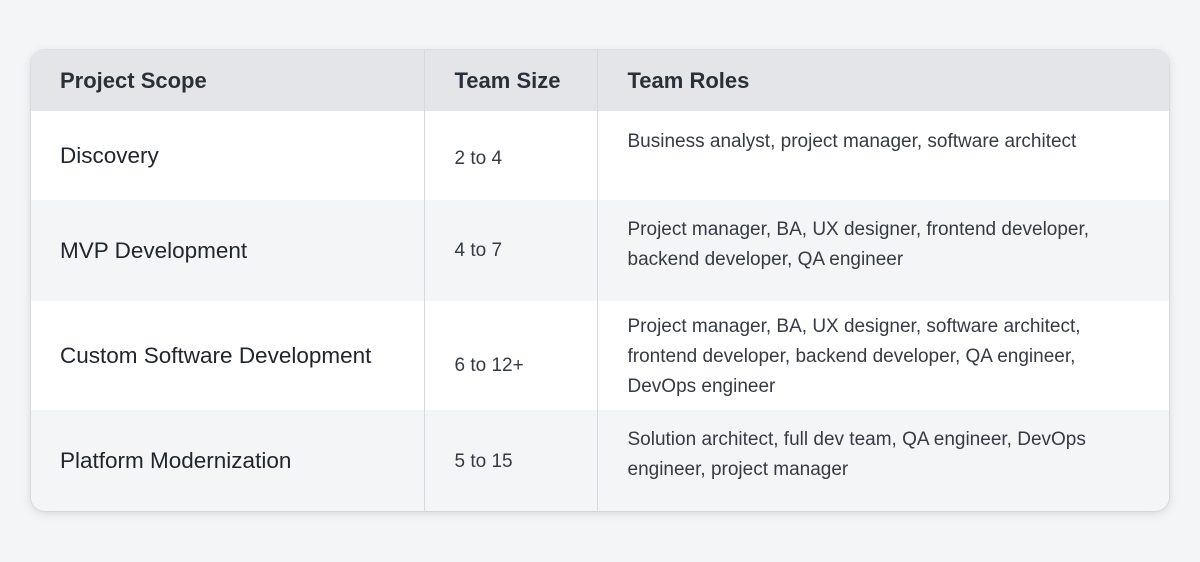  What do you see at coordinates (511, 80) in the screenshot?
I see `header-team-size: Team Size` at bounding box center [511, 80].